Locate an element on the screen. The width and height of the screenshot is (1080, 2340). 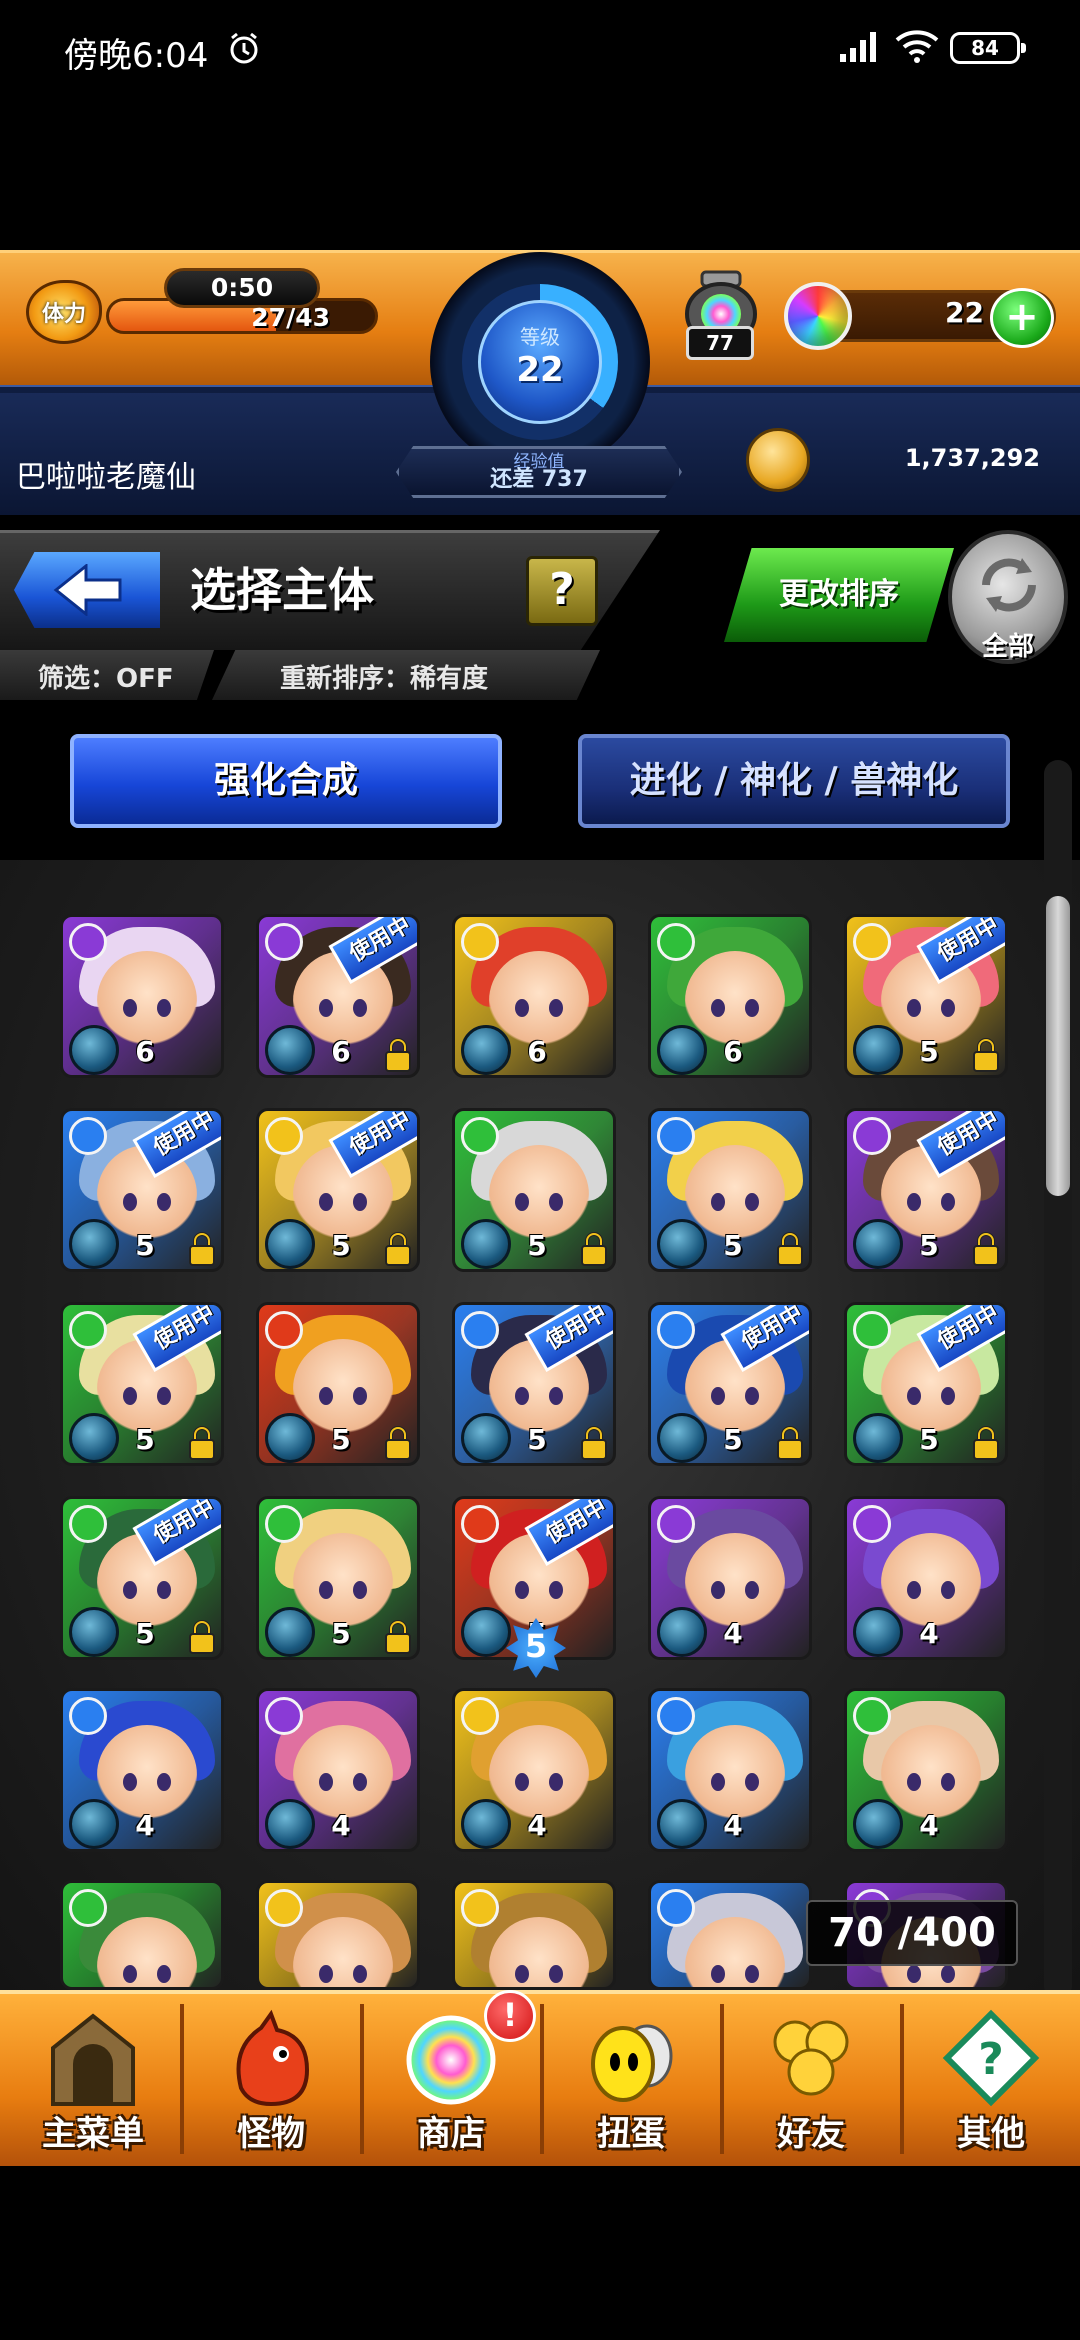
level-number: 22 is located at coordinates (540, 370).